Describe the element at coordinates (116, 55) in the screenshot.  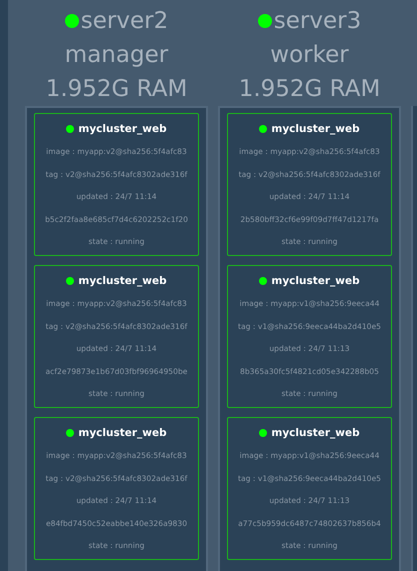
I see `node-role: manager` at that location.